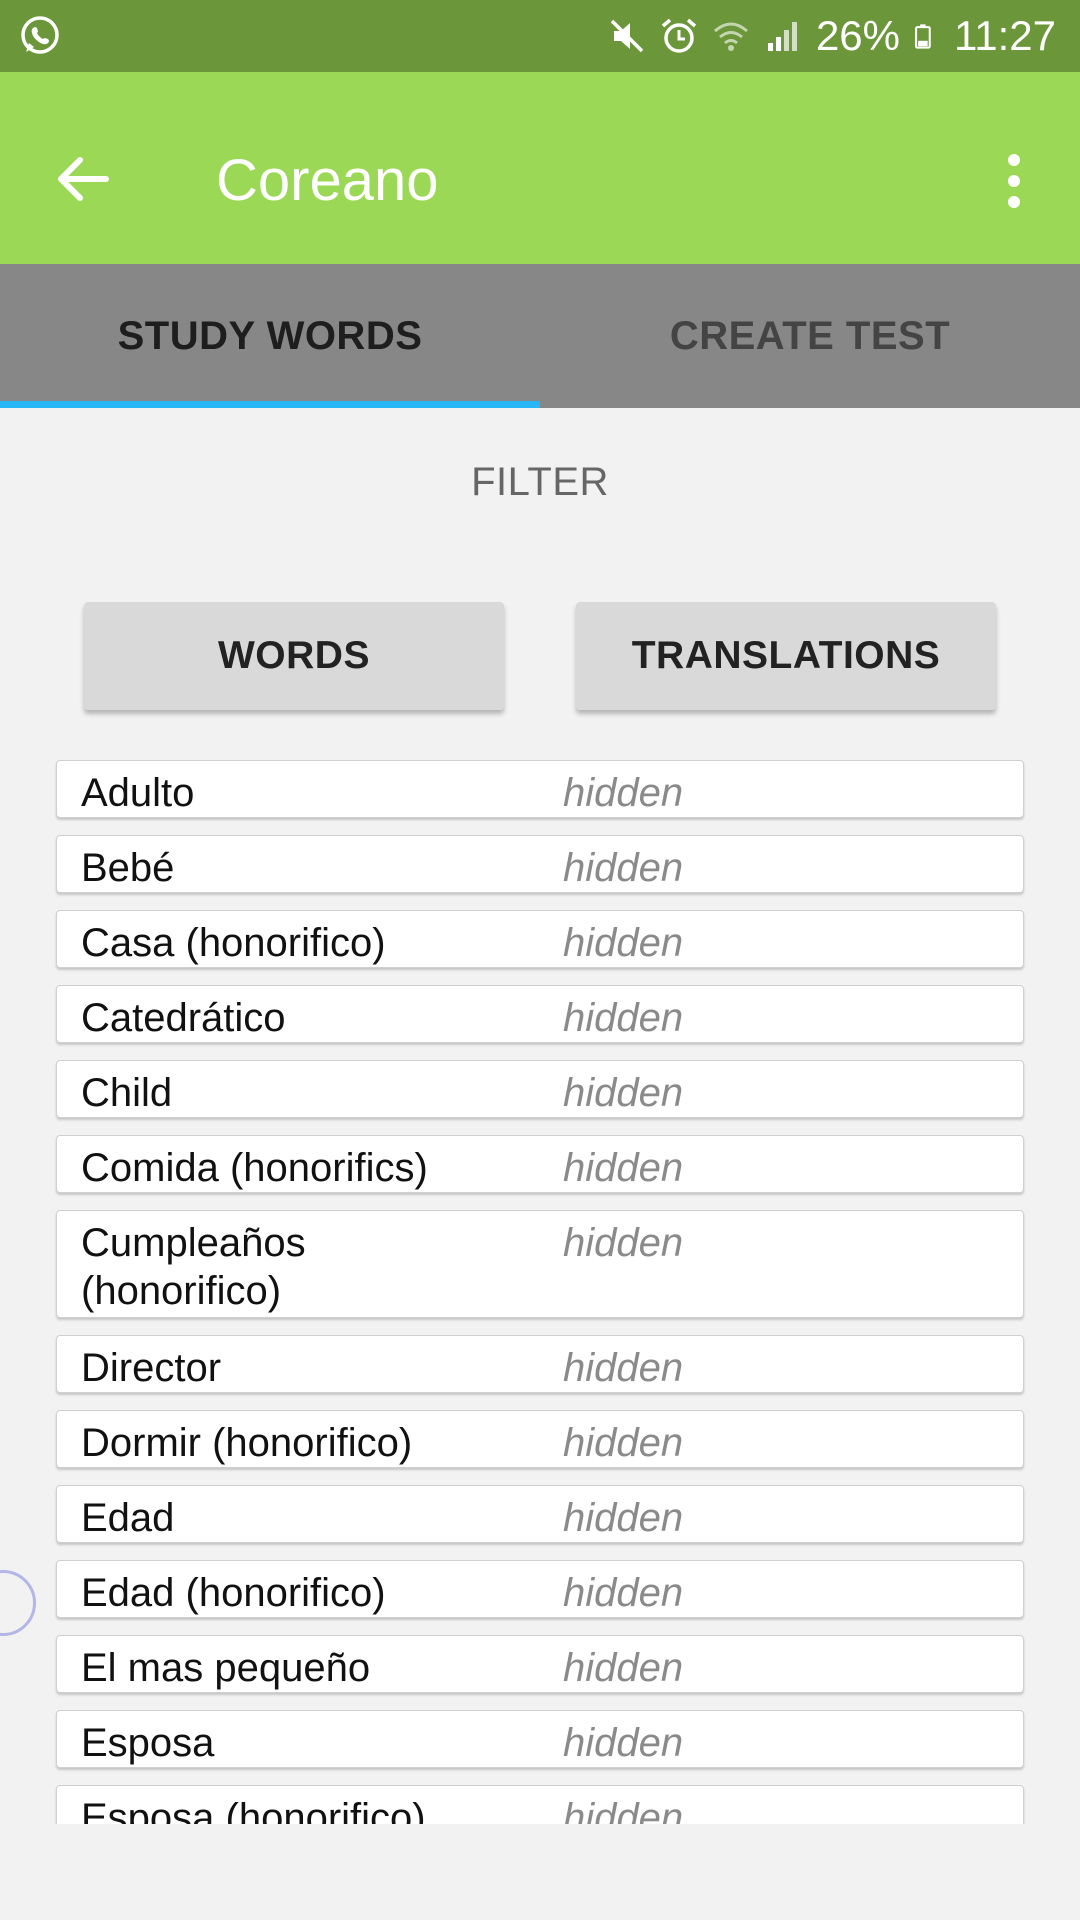 The width and height of the screenshot is (1080, 1920). I want to click on battery-percent: 26%, so click(857, 35).